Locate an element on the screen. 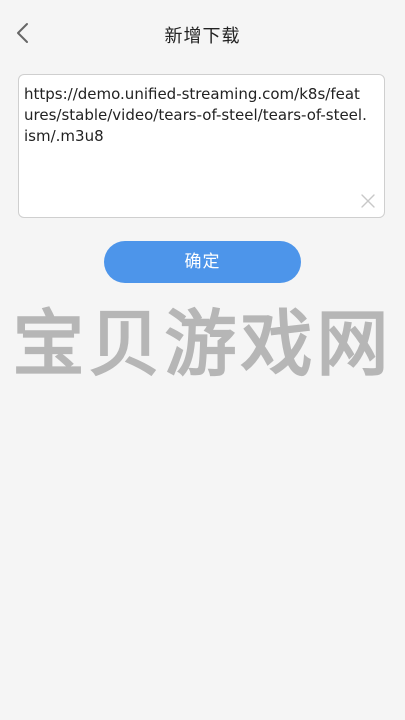 Image resolution: width=405 pixels, height=720 pixels. confirm-button: 确定 is located at coordinates (202, 262).